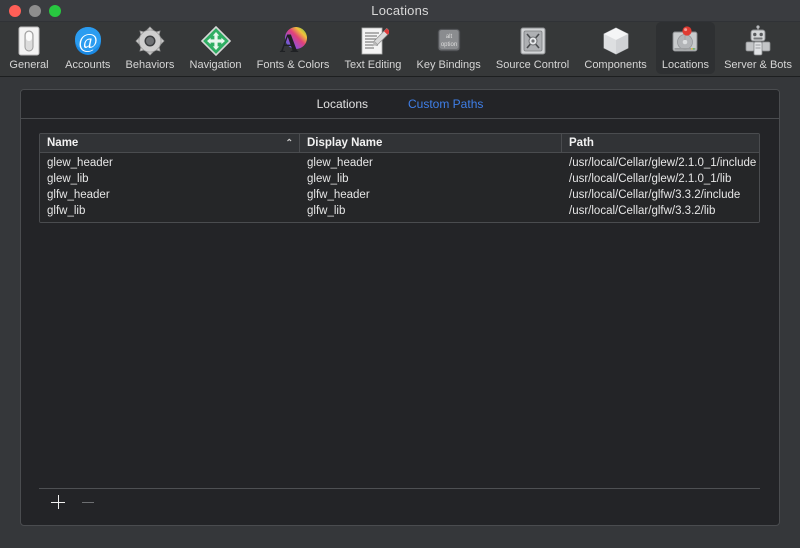 This screenshot has width=800, height=548. What do you see at coordinates (449, 41) in the screenshot?
I see `key-bindings-icon: alt option` at bounding box center [449, 41].